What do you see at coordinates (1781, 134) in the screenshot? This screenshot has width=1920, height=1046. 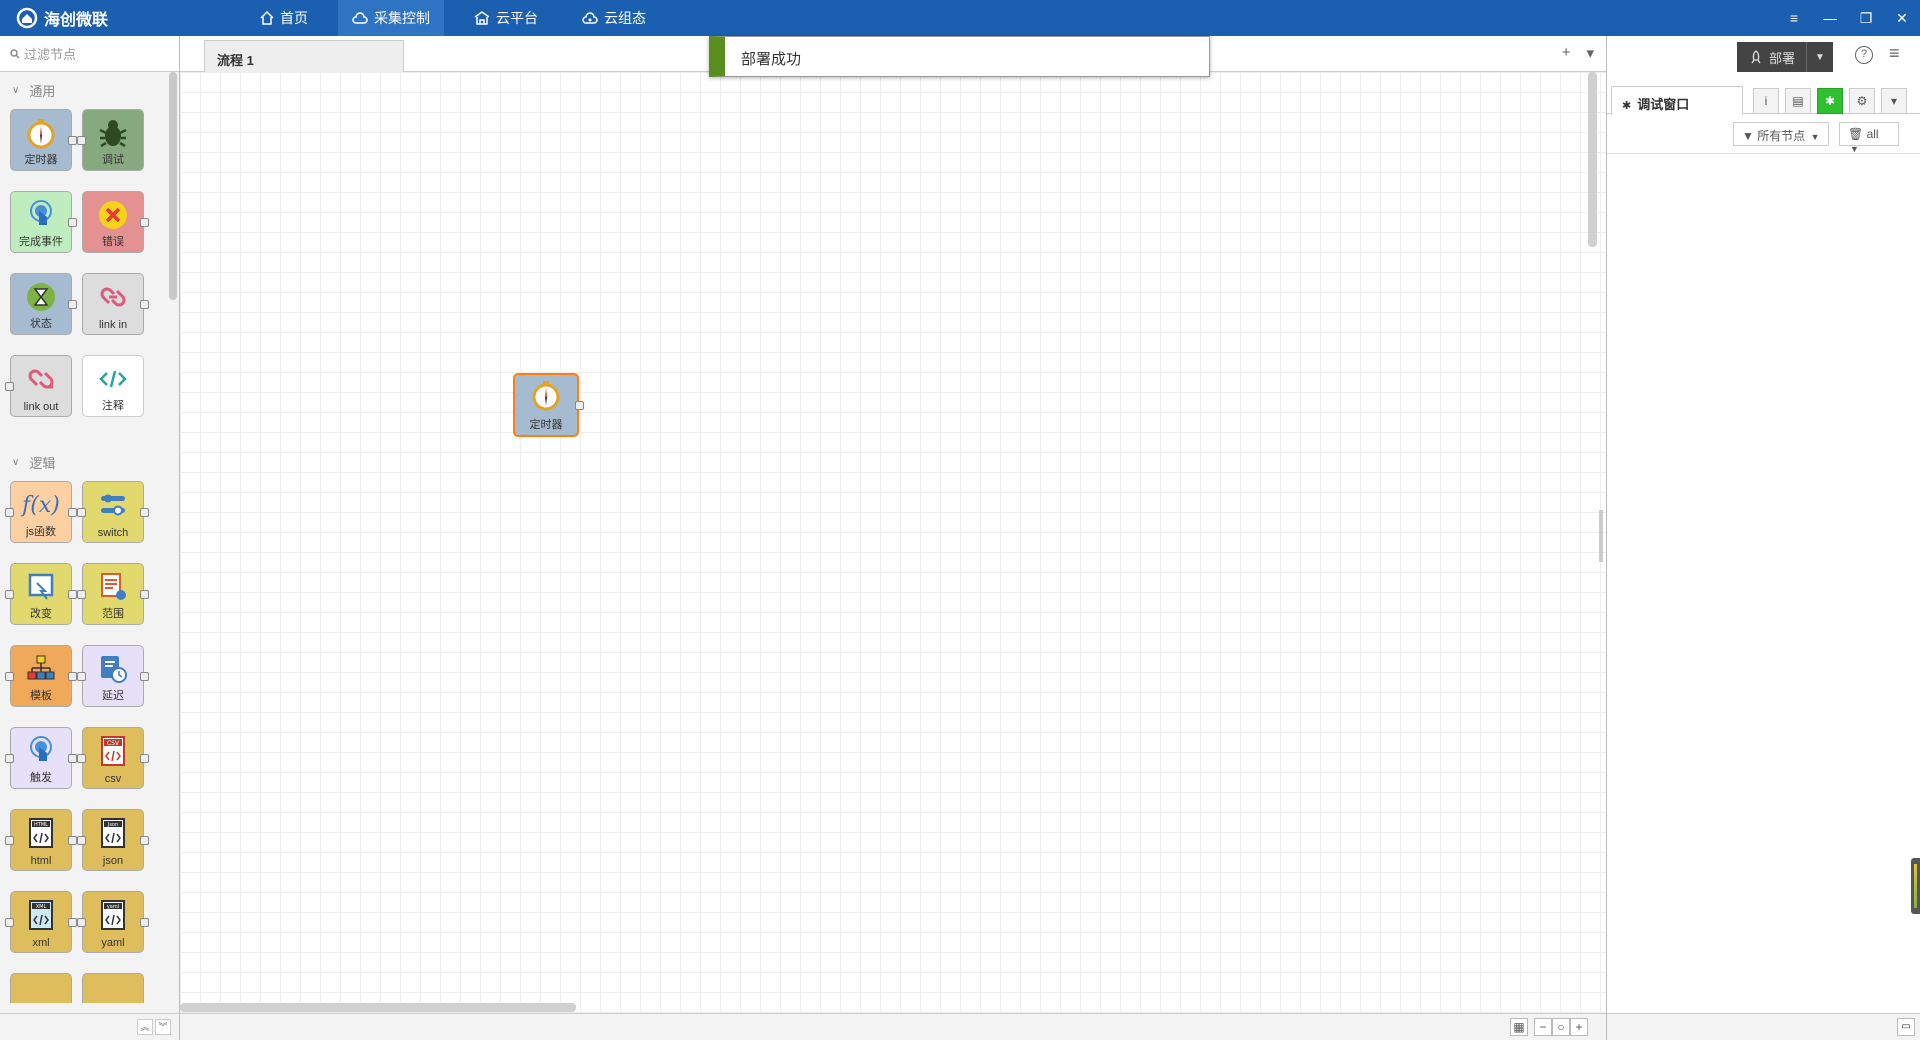 I see `filter-nodes-select: ▼ 所有节点 ▼` at bounding box center [1781, 134].